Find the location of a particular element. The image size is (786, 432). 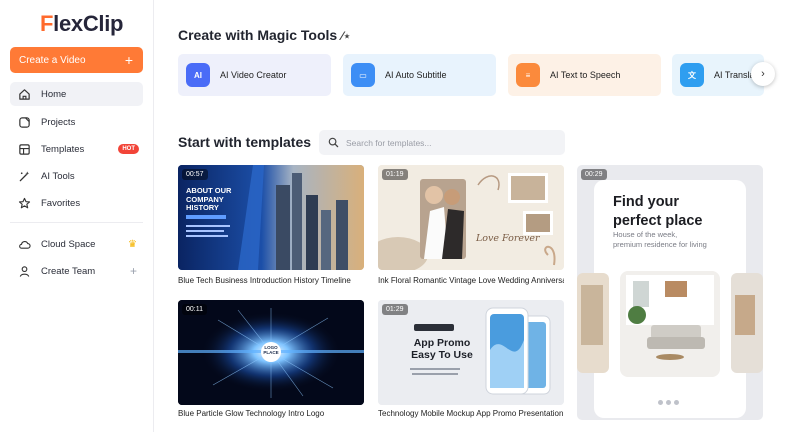

duration-badge: 01:29 is located at coordinates (395, 309).